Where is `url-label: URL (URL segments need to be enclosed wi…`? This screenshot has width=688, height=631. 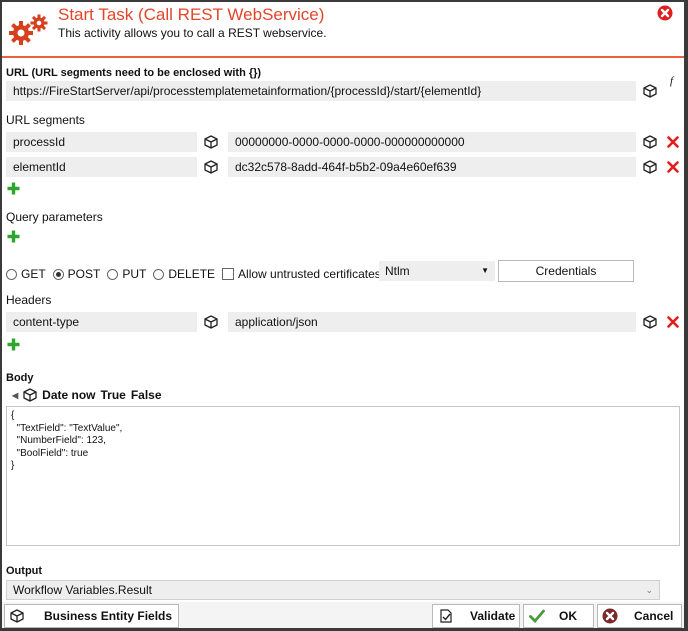 url-label: URL (URL segments need to be enclosed wi… is located at coordinates (134, 73).